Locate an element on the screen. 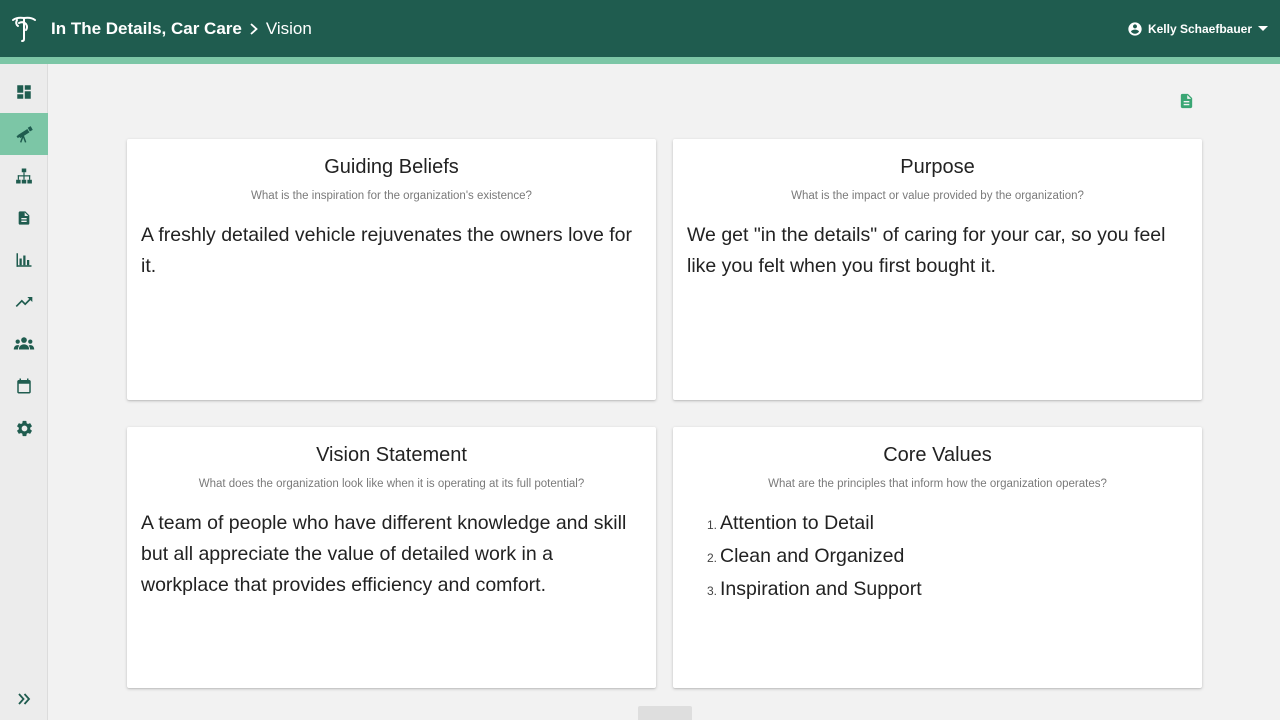 This screenshot has width=1280, height=720. sidebar-item-dashboard is located at coordinates (24, 92).